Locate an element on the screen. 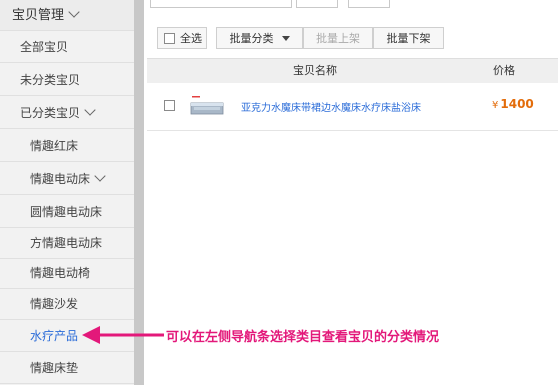 This screenshot has width=558, height=385. select-all-checkbox is located at coordinates (169, 38).